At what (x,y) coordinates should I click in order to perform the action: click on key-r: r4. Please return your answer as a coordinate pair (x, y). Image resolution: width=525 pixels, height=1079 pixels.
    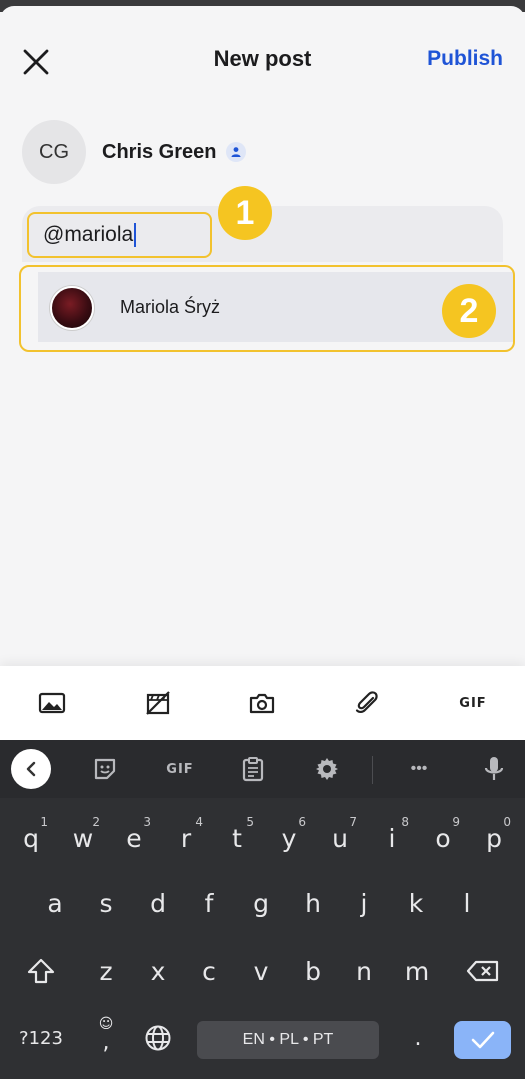
    Looking at the image, I should click on (186, 838).